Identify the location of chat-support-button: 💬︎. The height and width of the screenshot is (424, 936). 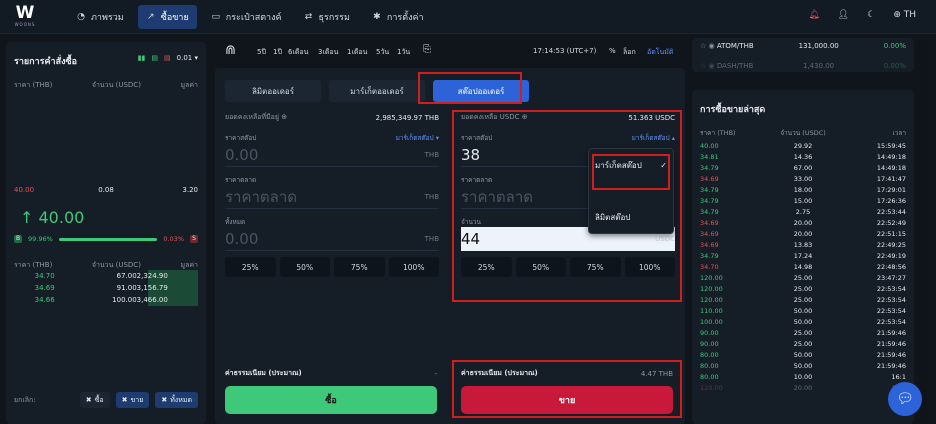
(905, 399).